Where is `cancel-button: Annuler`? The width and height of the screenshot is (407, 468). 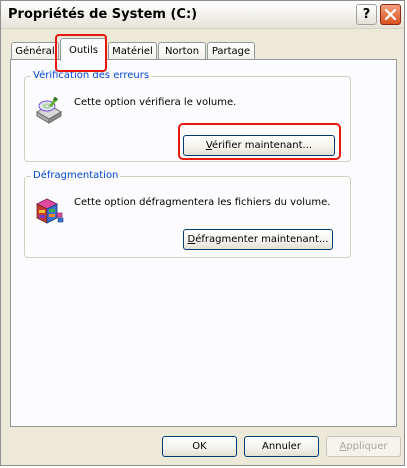
cancel-button: Annuler is located at coordinates (281, 446).